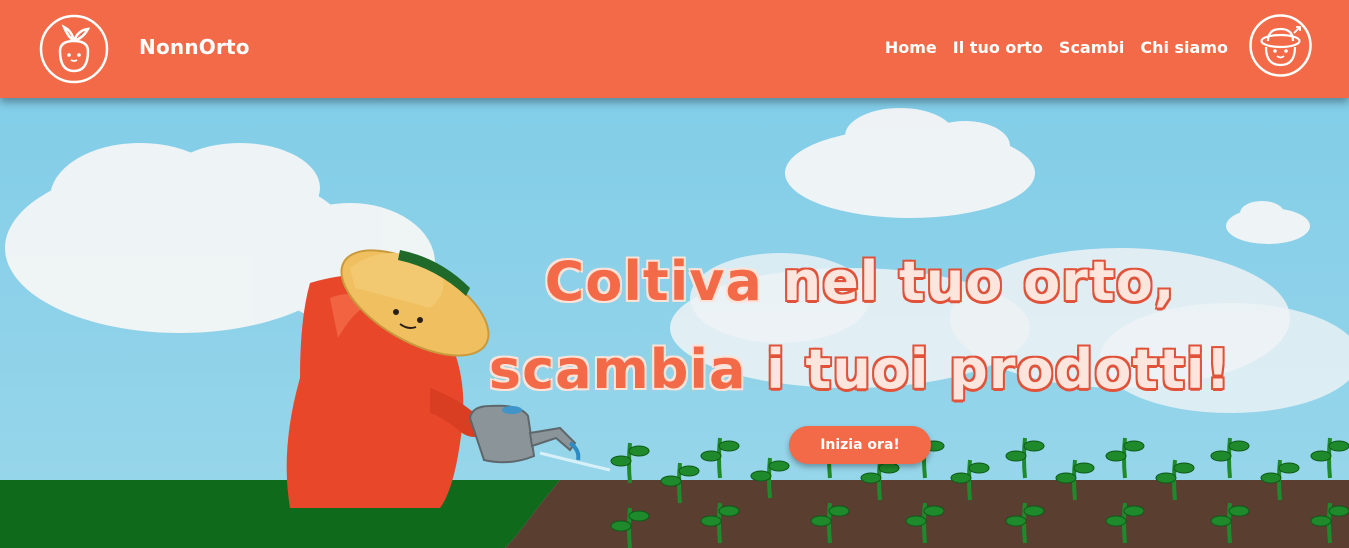  Describe the element at coordinates (575, 461) in the screenshot. I see `water-stream` at that location.